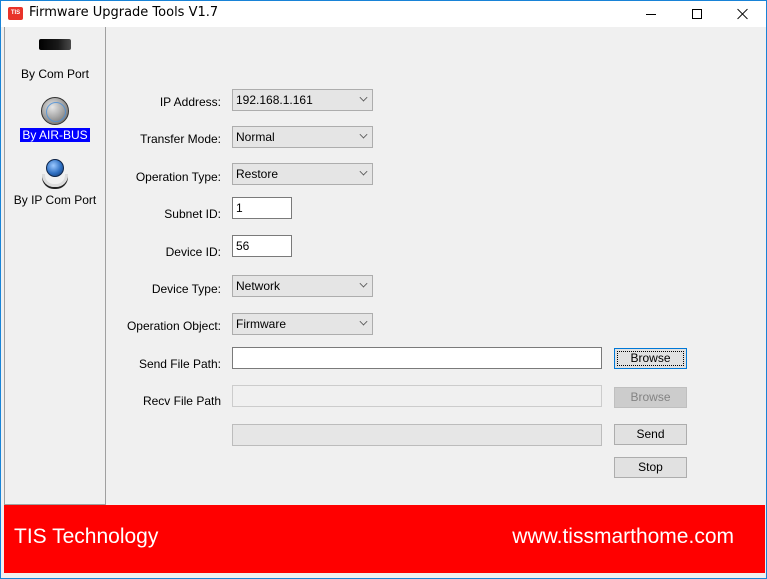 The width and height of the screenshot is (767, 579). I want to click on close-icon, so click(743, 14).